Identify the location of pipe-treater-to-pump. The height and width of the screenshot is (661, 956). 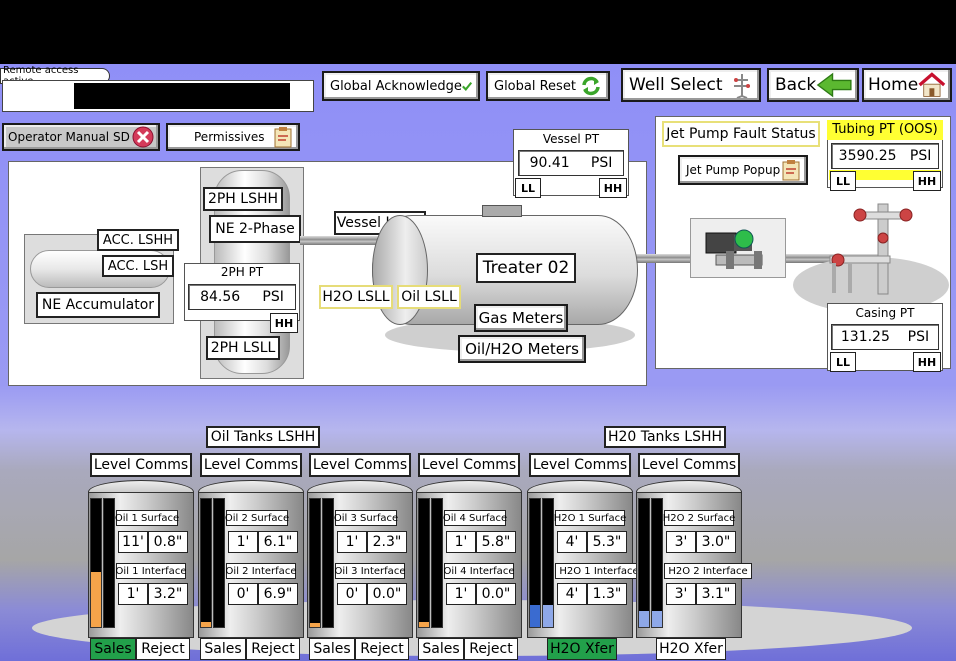
(665, 258).